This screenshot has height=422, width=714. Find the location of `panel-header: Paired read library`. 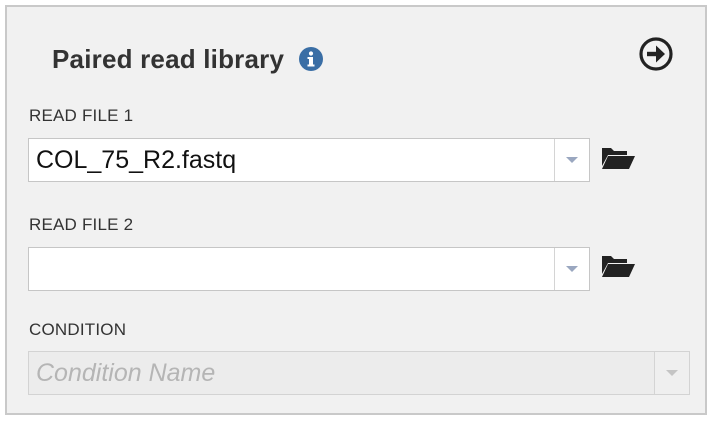

panel-header: Paired read library is located at coordinates (188, 59).